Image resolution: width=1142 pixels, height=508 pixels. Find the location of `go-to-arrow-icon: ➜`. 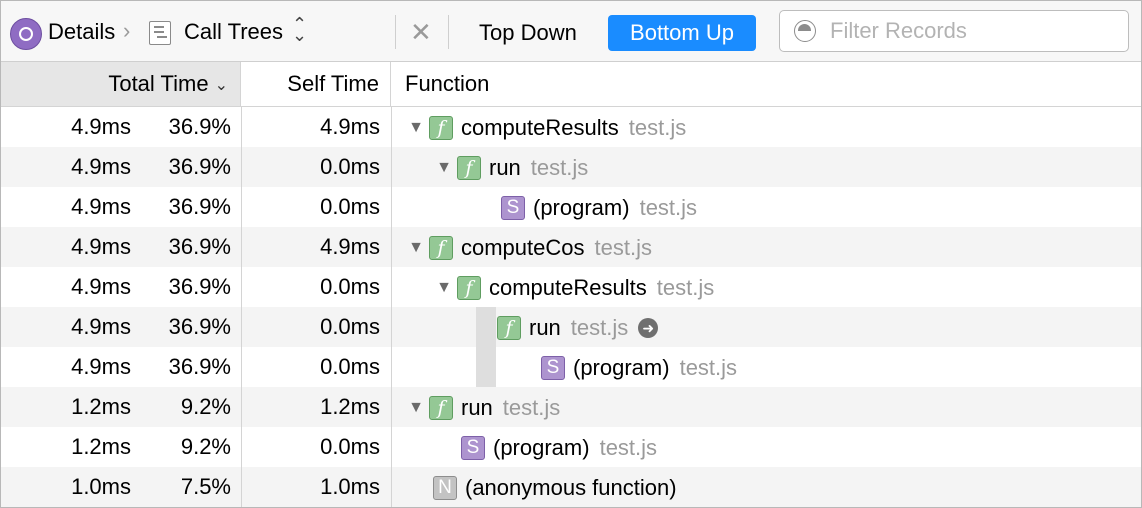

go-to-arrow-icon: ➜ is located at coordinates (648, 328).